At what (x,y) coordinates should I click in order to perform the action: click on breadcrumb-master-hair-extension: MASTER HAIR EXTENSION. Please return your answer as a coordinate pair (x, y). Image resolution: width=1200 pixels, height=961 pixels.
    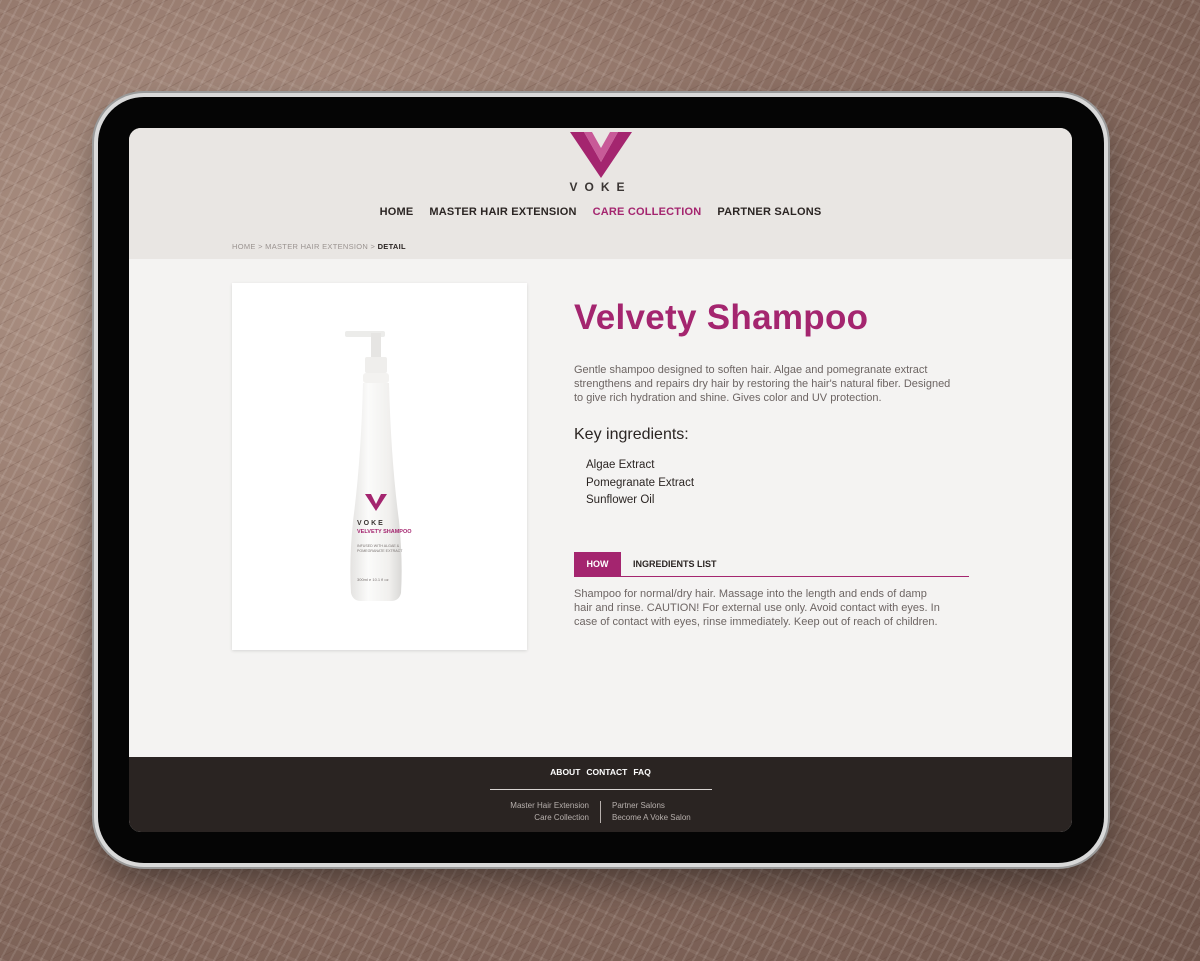
    Looking at the image, I should click on (316, 246).